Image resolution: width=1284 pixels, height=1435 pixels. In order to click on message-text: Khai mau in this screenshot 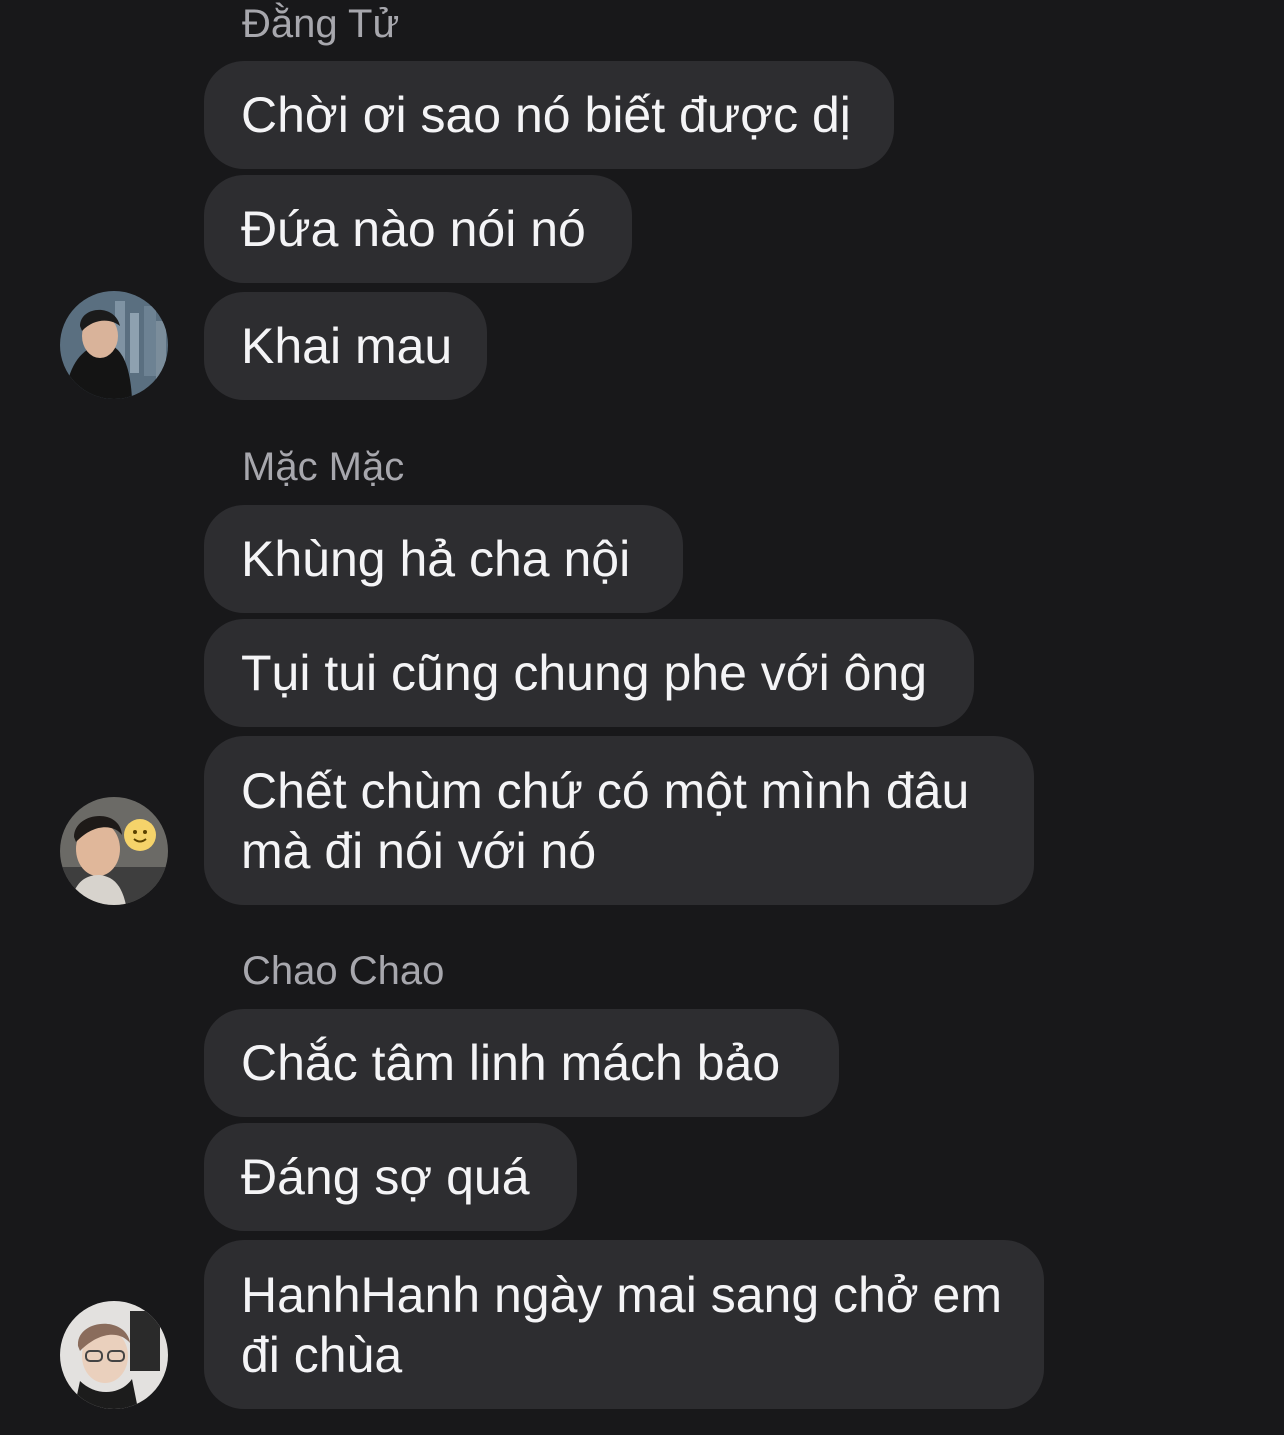, I will do `click(347, 346)`.